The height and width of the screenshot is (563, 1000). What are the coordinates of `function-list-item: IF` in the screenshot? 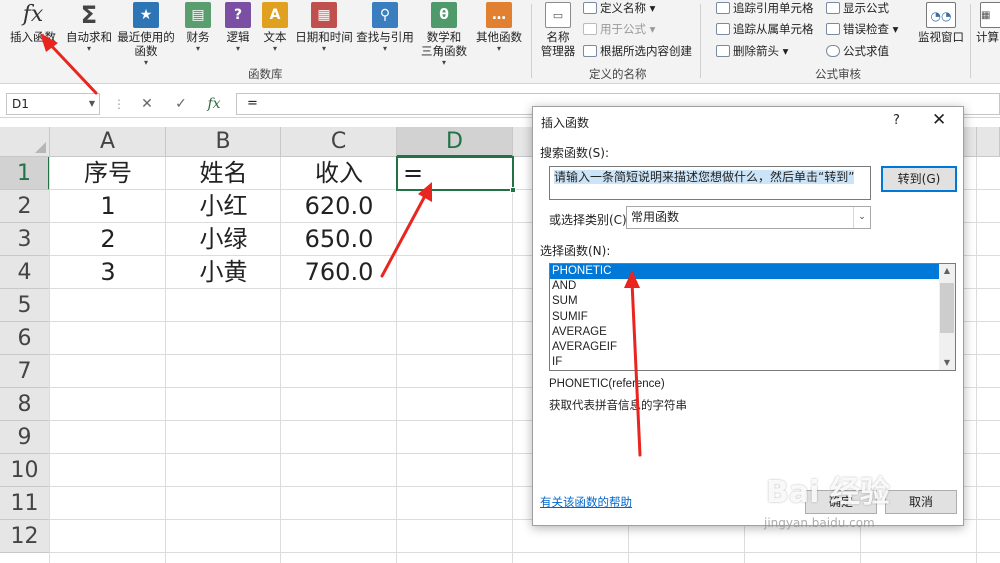 It's located at (752, 362).